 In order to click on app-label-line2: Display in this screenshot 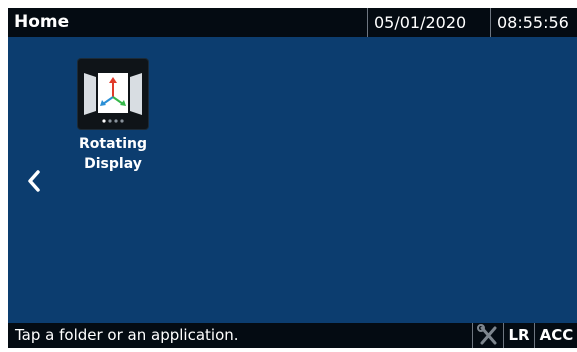, I will do `click(113, 164)`.